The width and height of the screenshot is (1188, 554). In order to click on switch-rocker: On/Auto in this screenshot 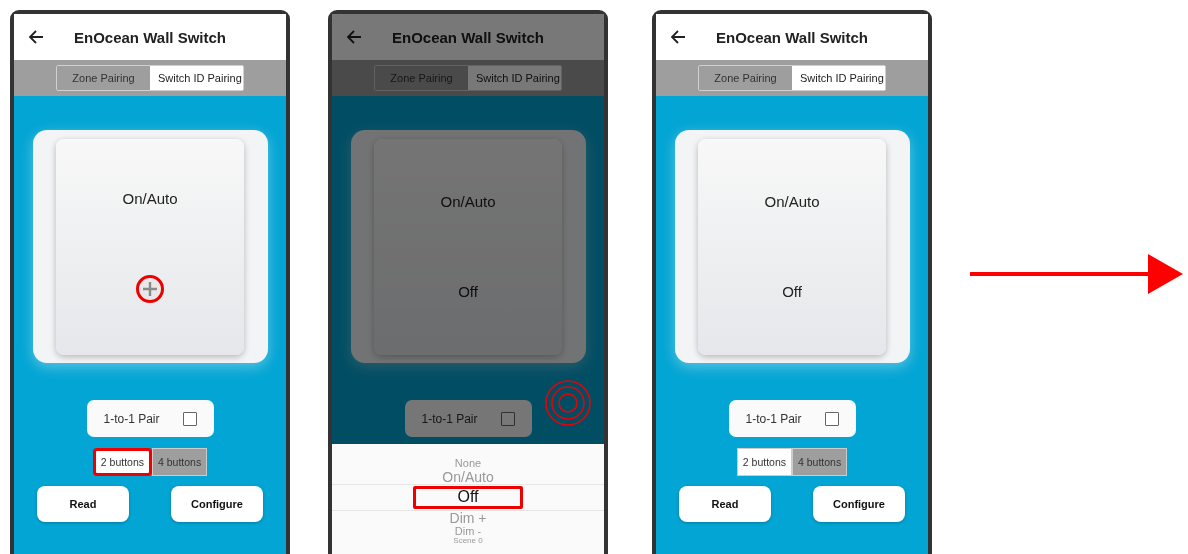, I will do `click(150, 246)`.